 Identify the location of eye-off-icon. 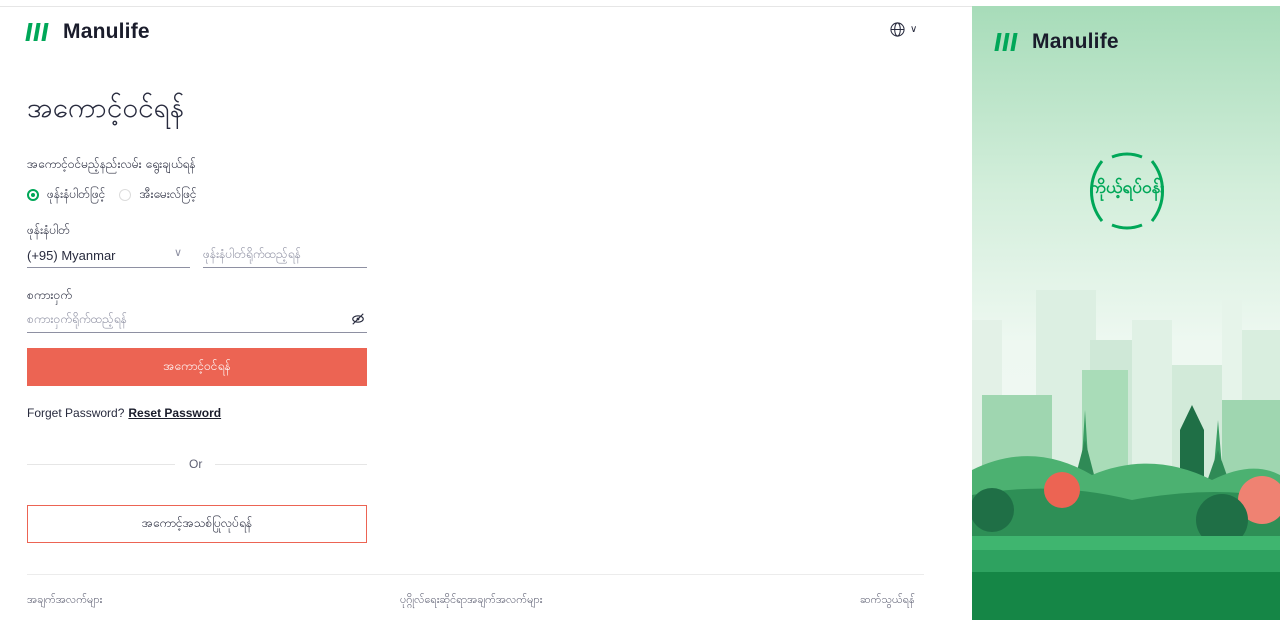
(358, 319).